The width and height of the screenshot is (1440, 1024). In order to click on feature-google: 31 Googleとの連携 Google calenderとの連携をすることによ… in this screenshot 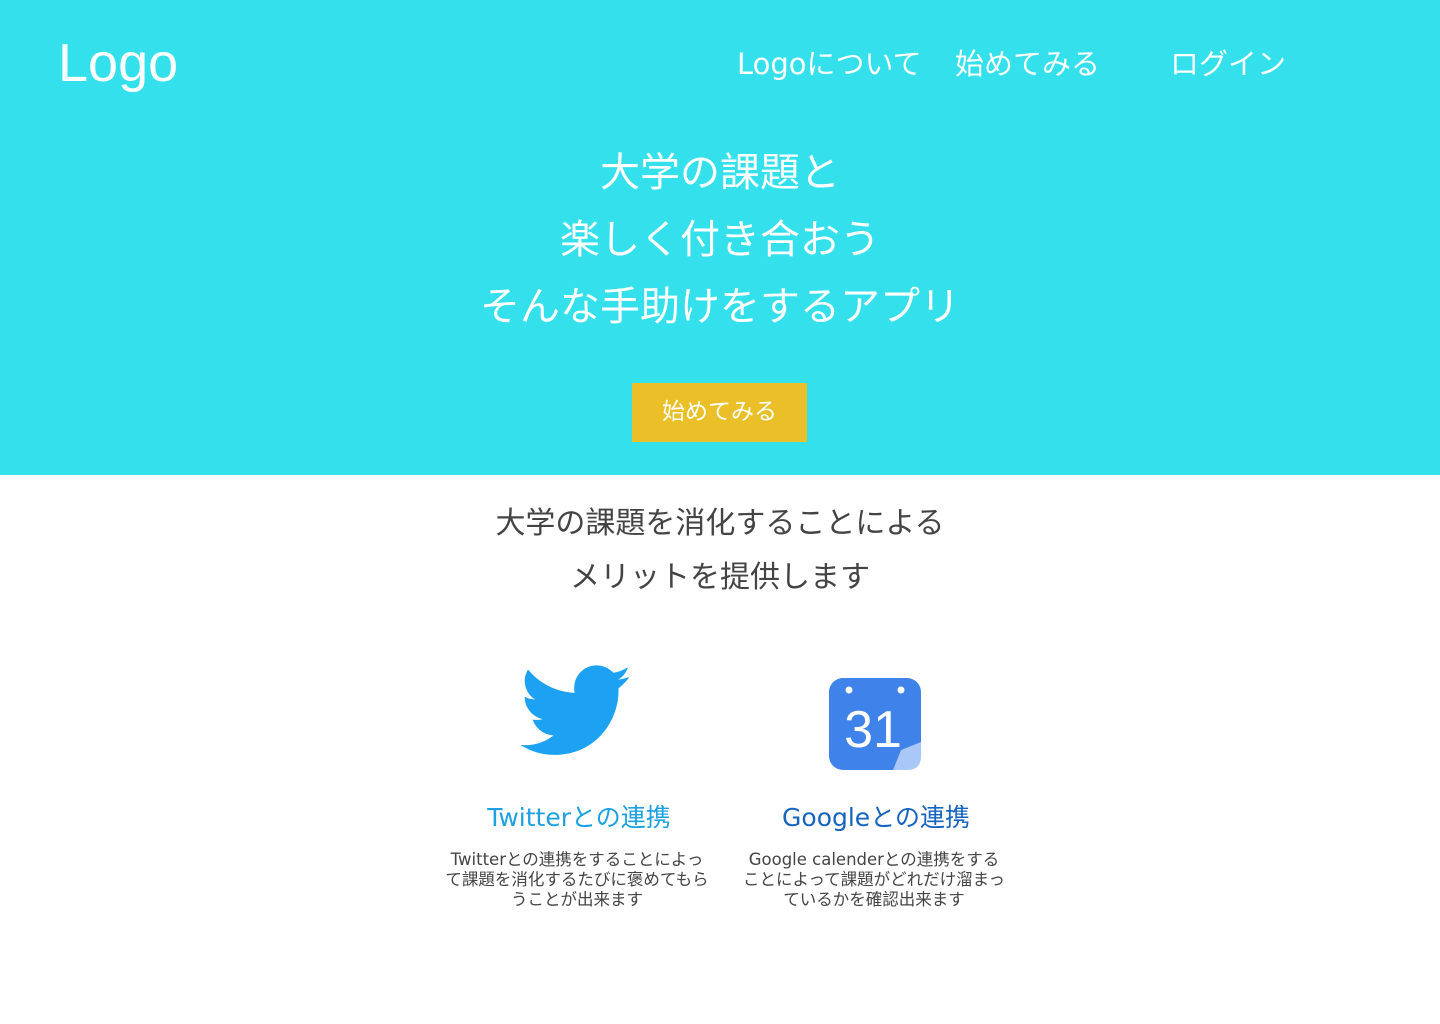, I will do `click(874, 784)`.